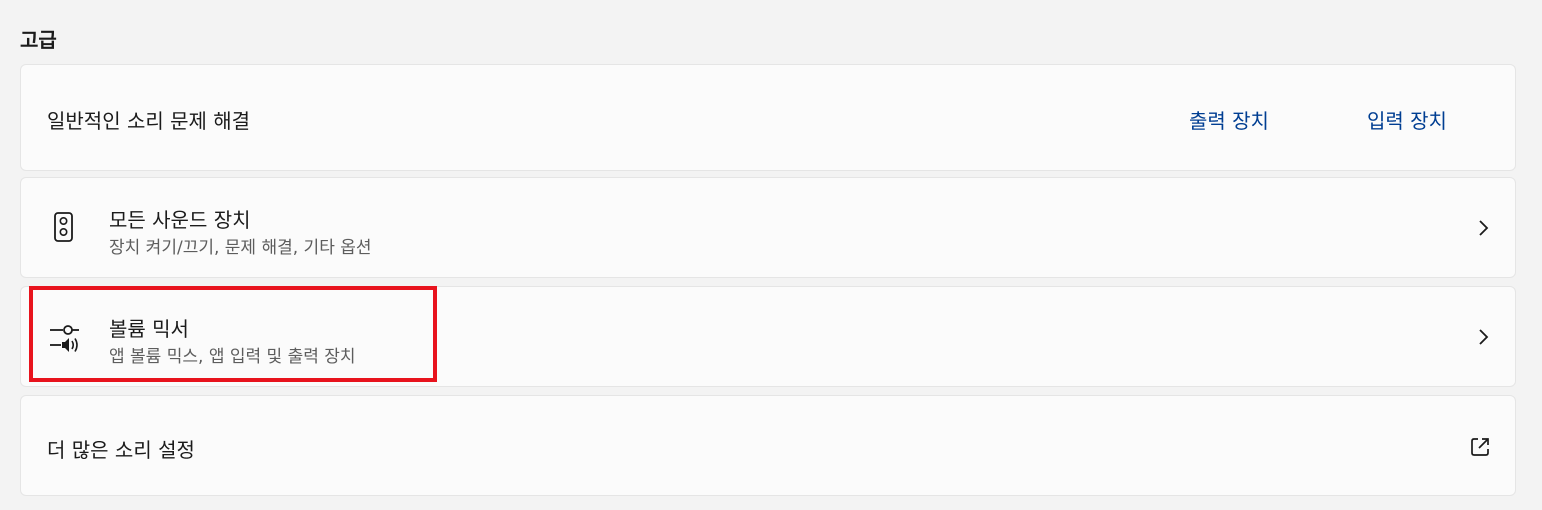 The image size is (1542, 510). What do you see at coordinates (149, 329) in the screenshot?
I see `volume-mixer-title: 볼륨 믹서` at bounding box center [149, 329].